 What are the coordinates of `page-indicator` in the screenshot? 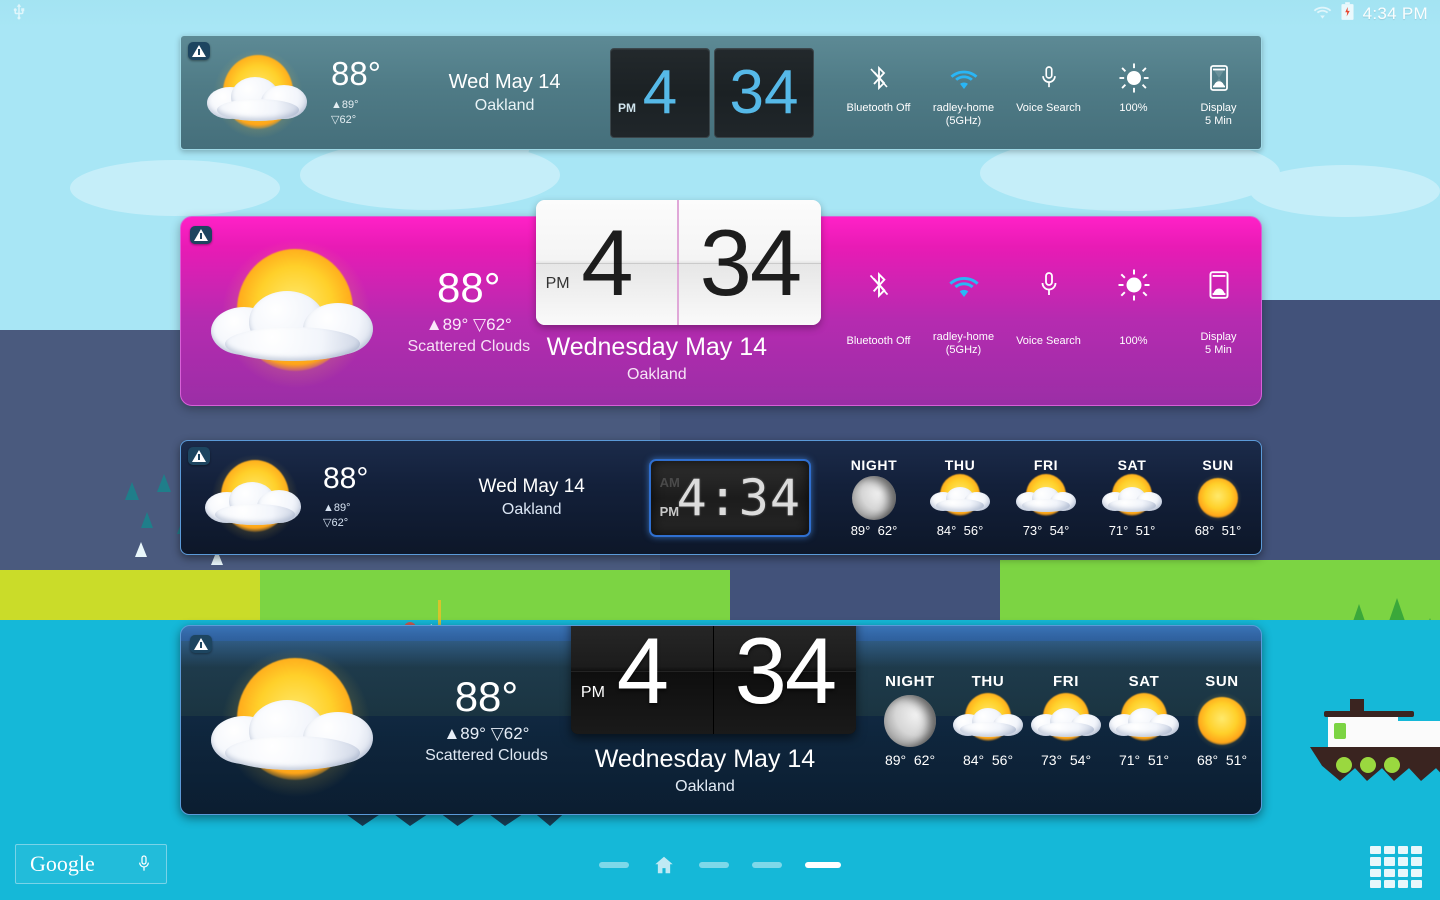 It's located at (720, 865).